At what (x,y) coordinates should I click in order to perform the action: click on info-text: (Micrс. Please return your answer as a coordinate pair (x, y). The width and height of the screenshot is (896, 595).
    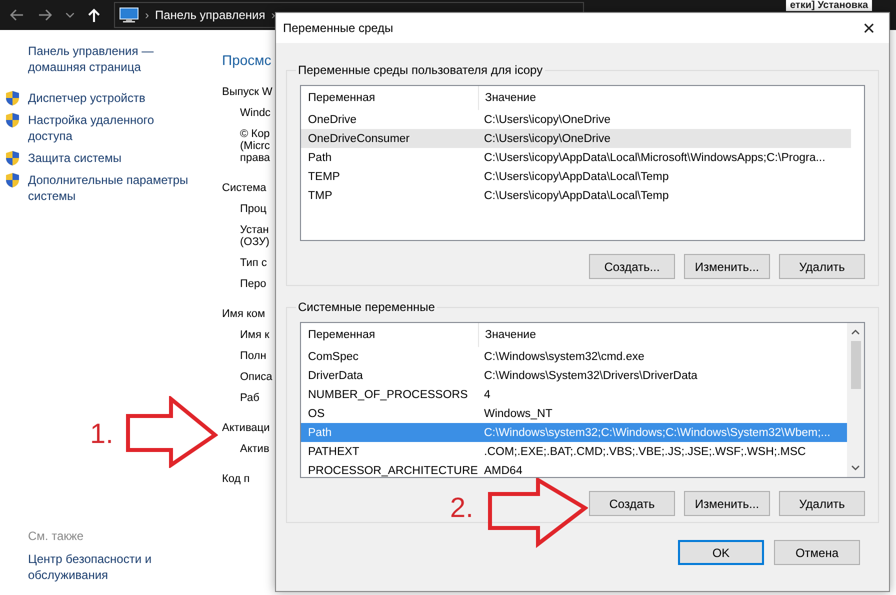
    Looking at the image, I should click on (255, 146).